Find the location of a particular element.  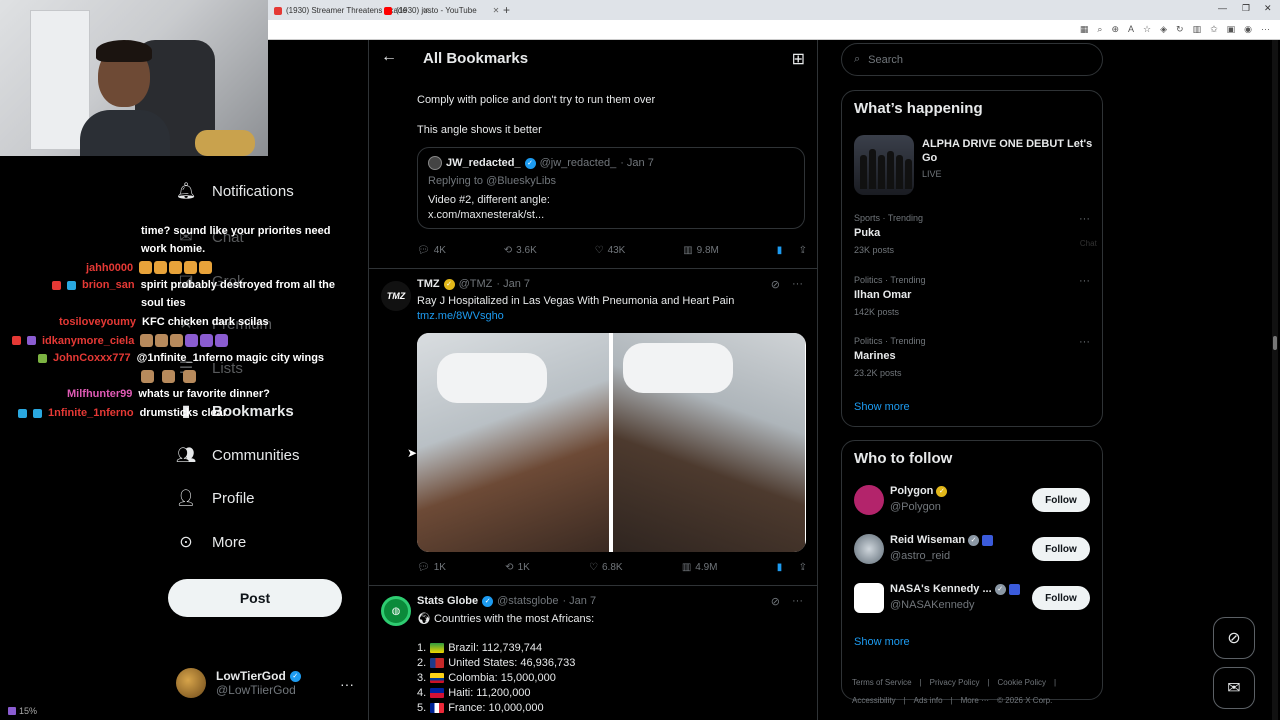

trend-name: Puka is located at coordinates (867, 233).